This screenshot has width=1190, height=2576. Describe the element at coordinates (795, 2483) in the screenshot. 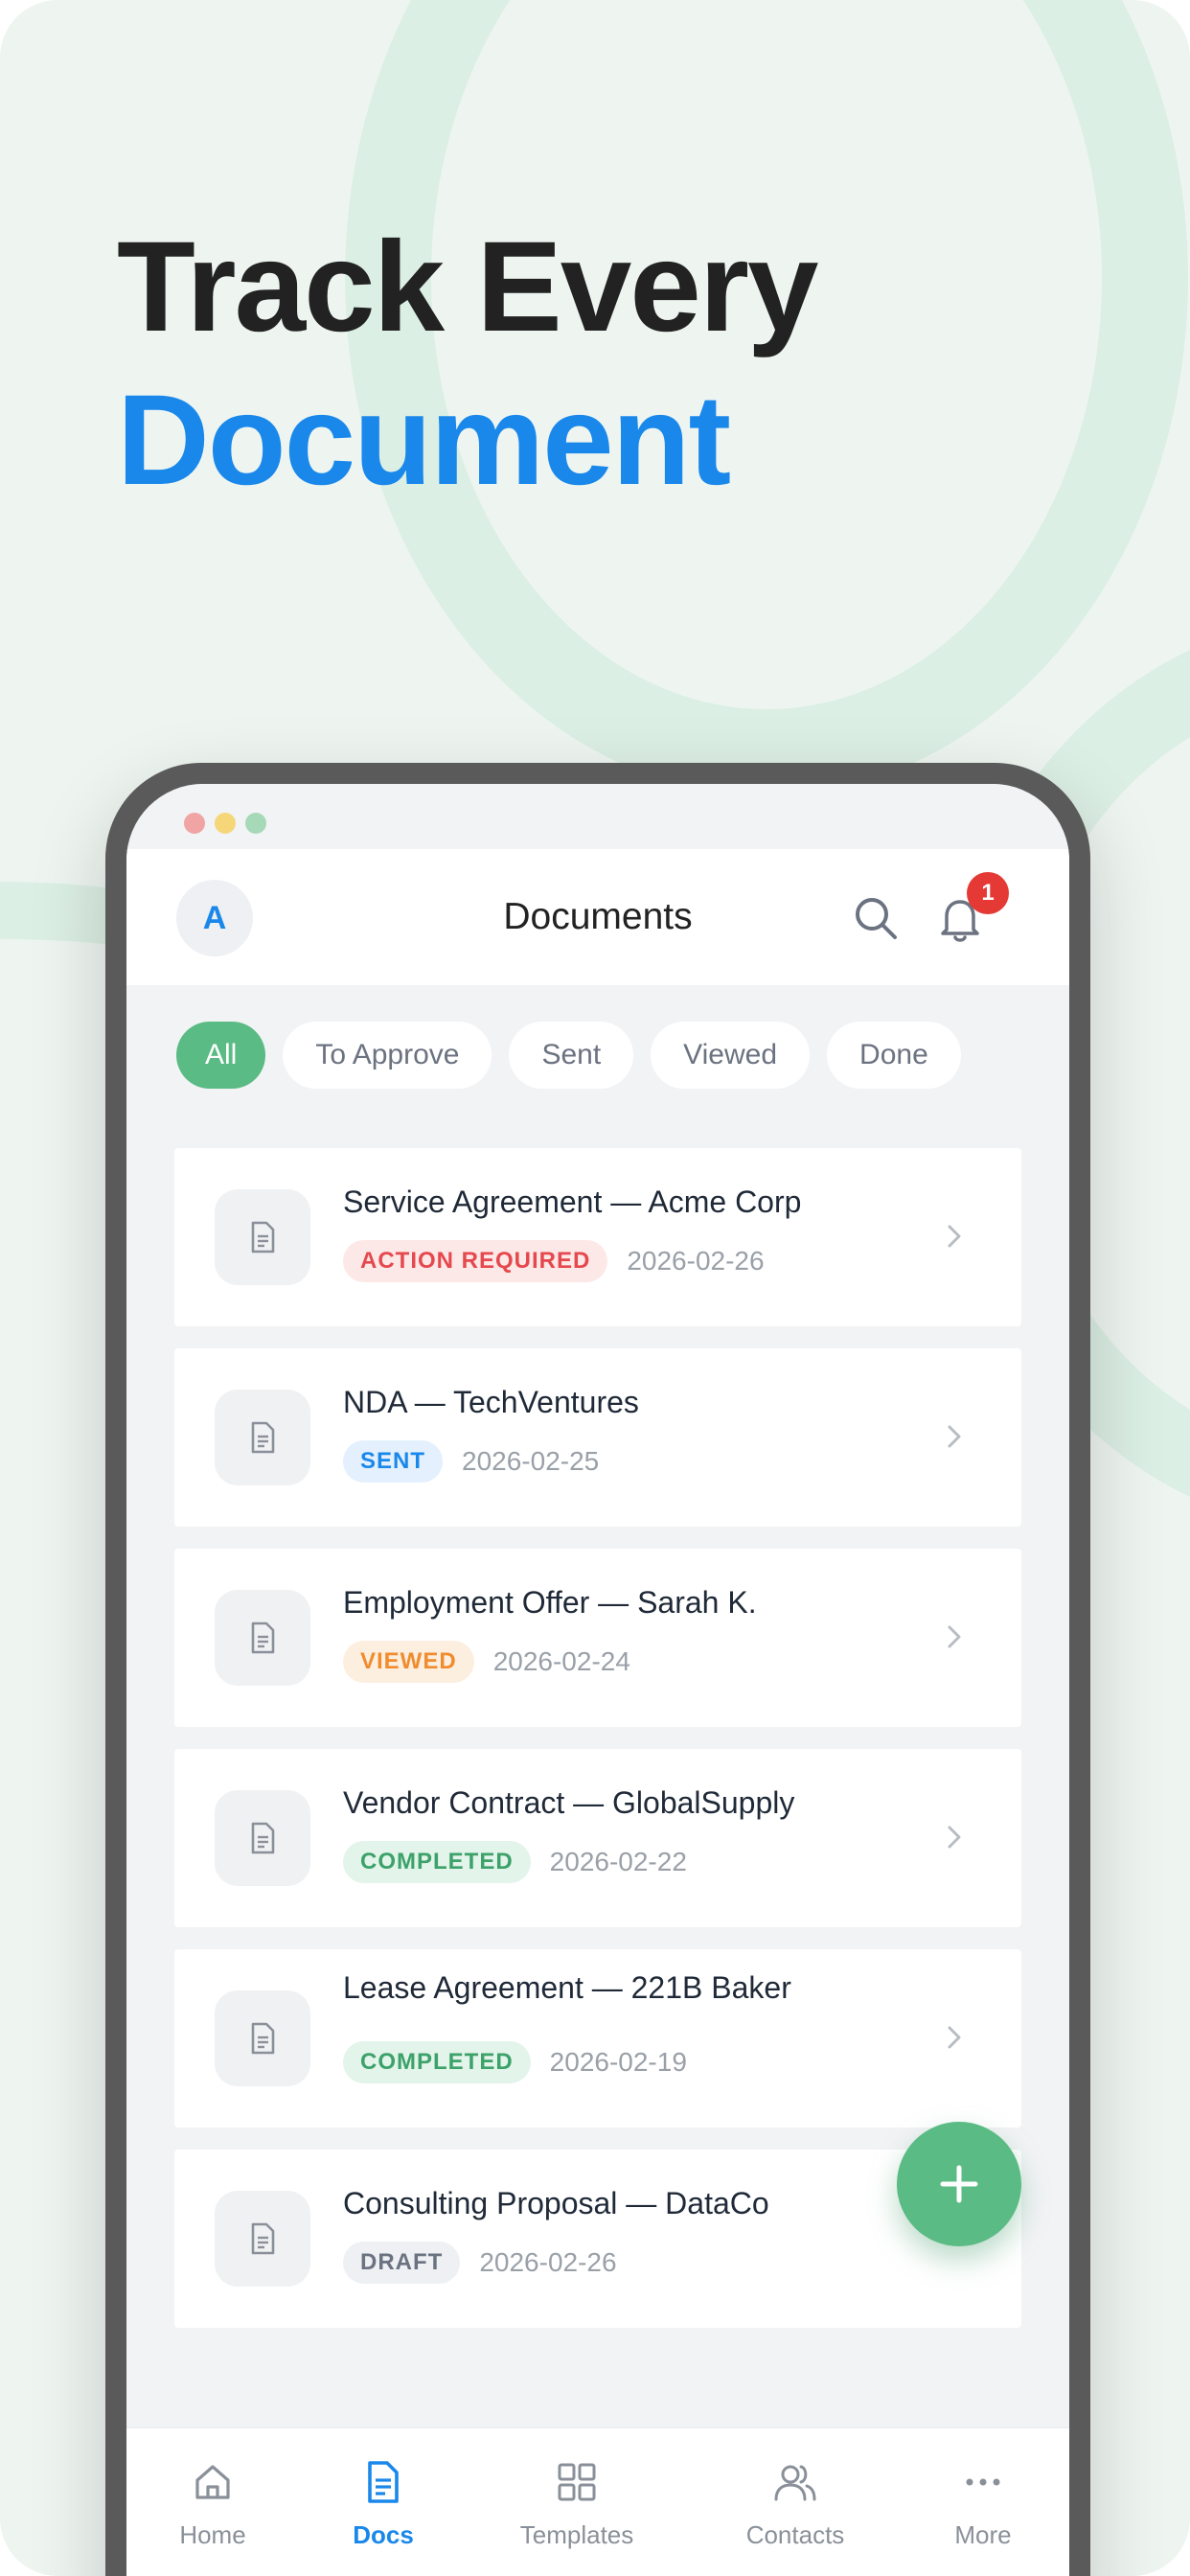

I see `users-icon` at that location.